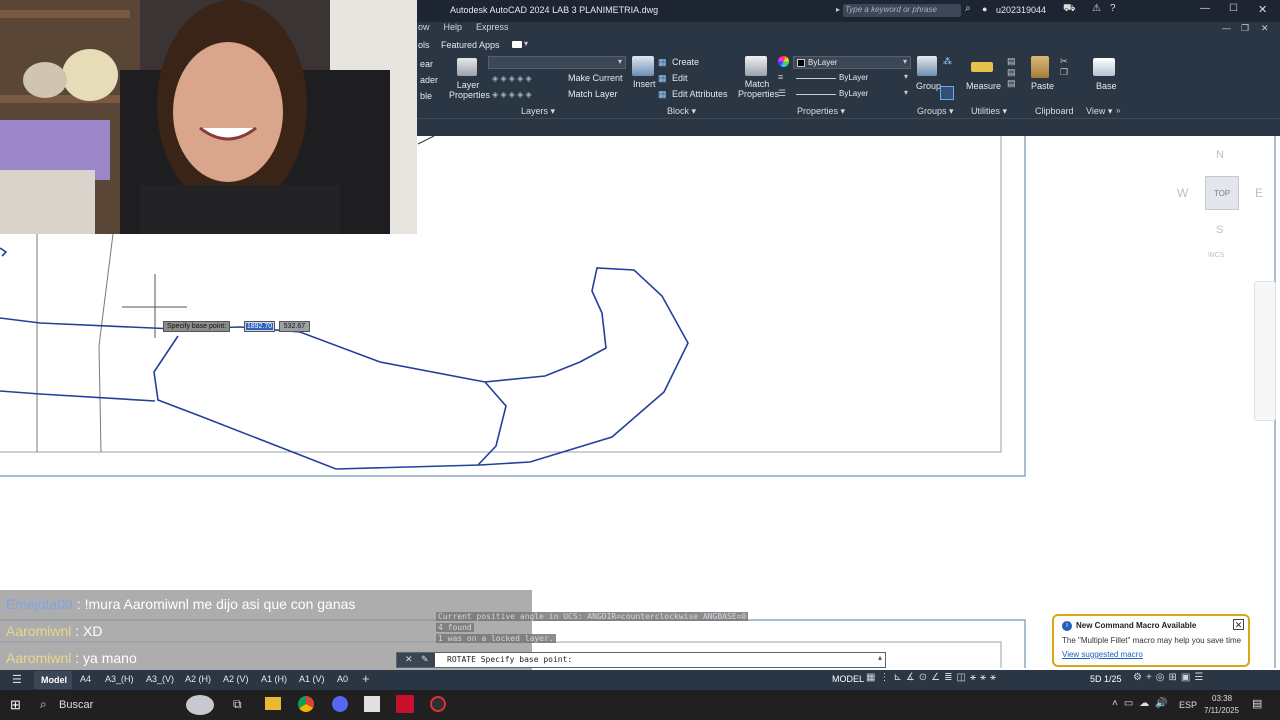 Image resolution: width=1280 pixels, height=720 pixels. Describe the element at coordinates (512, 78) in the screenshot. I see `layer-tools-icons: ◈ ◈ ◈ ◈ ◈` at that location.